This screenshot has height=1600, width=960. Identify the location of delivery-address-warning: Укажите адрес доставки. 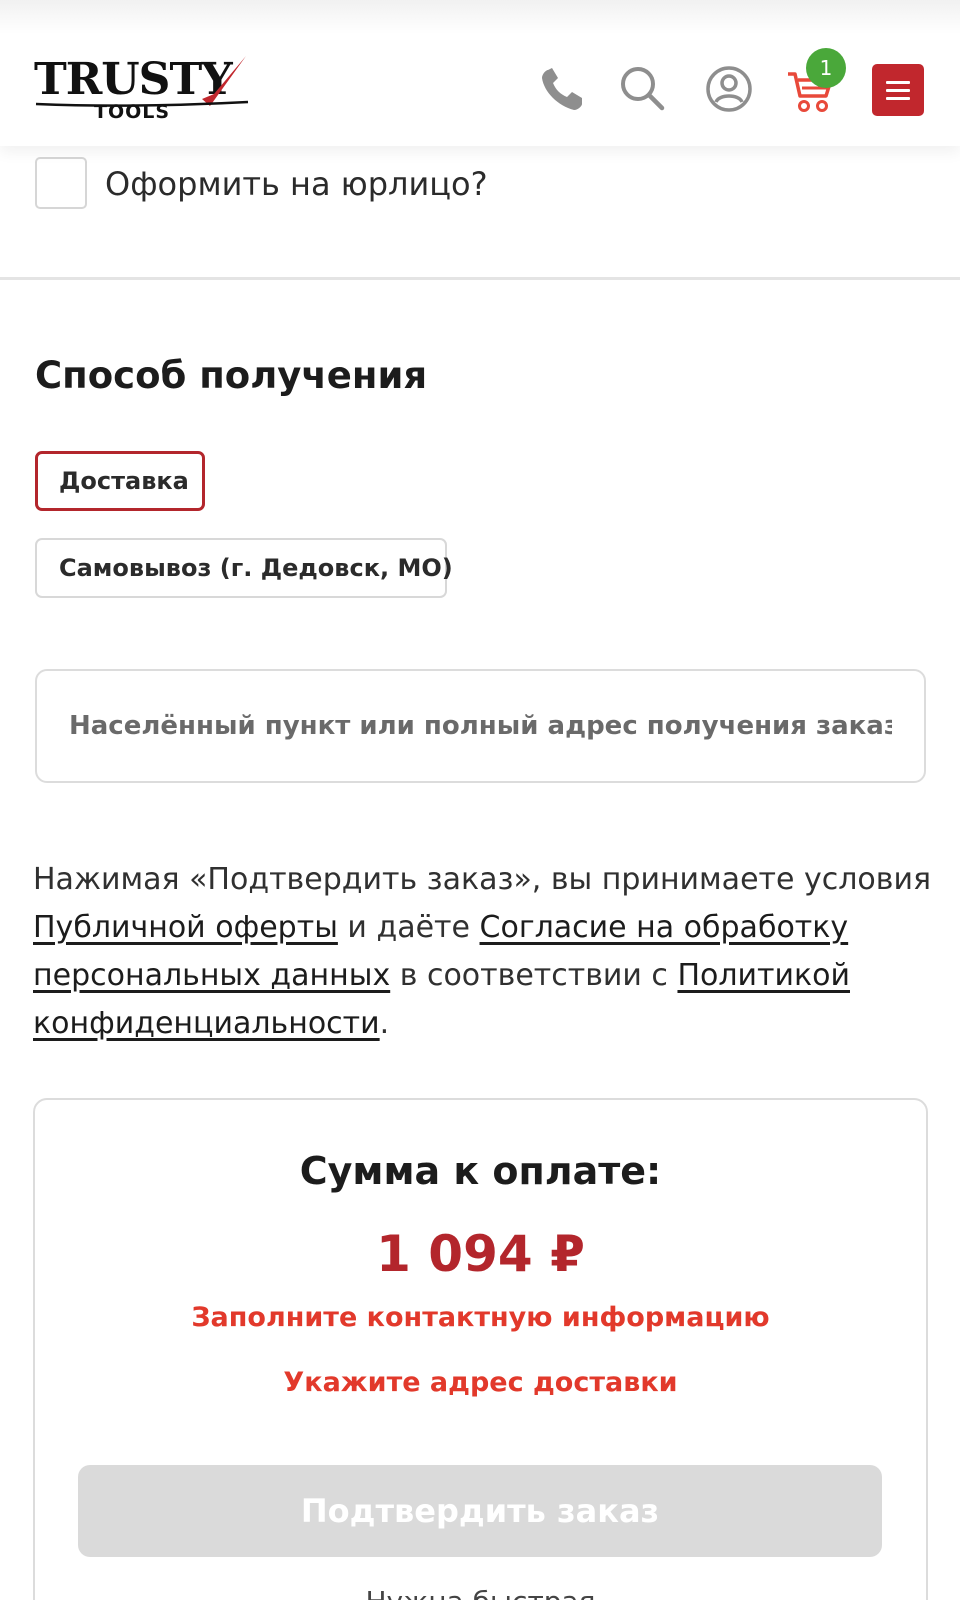
(480, 1382).